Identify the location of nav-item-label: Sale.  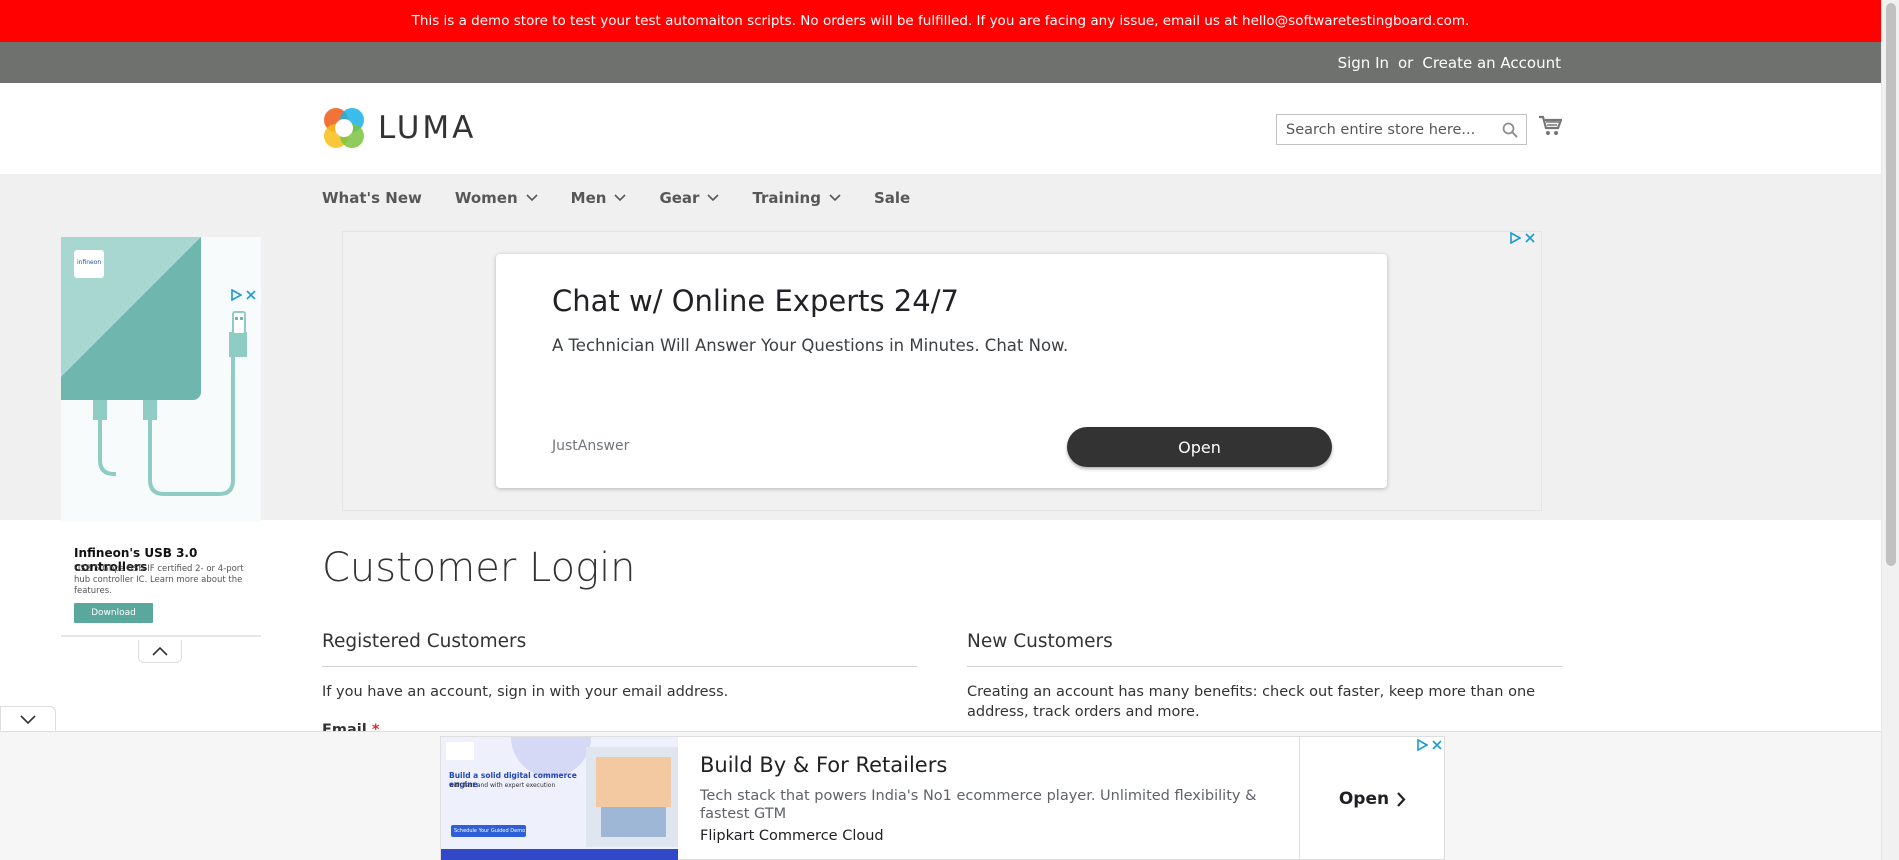
(892, 198).